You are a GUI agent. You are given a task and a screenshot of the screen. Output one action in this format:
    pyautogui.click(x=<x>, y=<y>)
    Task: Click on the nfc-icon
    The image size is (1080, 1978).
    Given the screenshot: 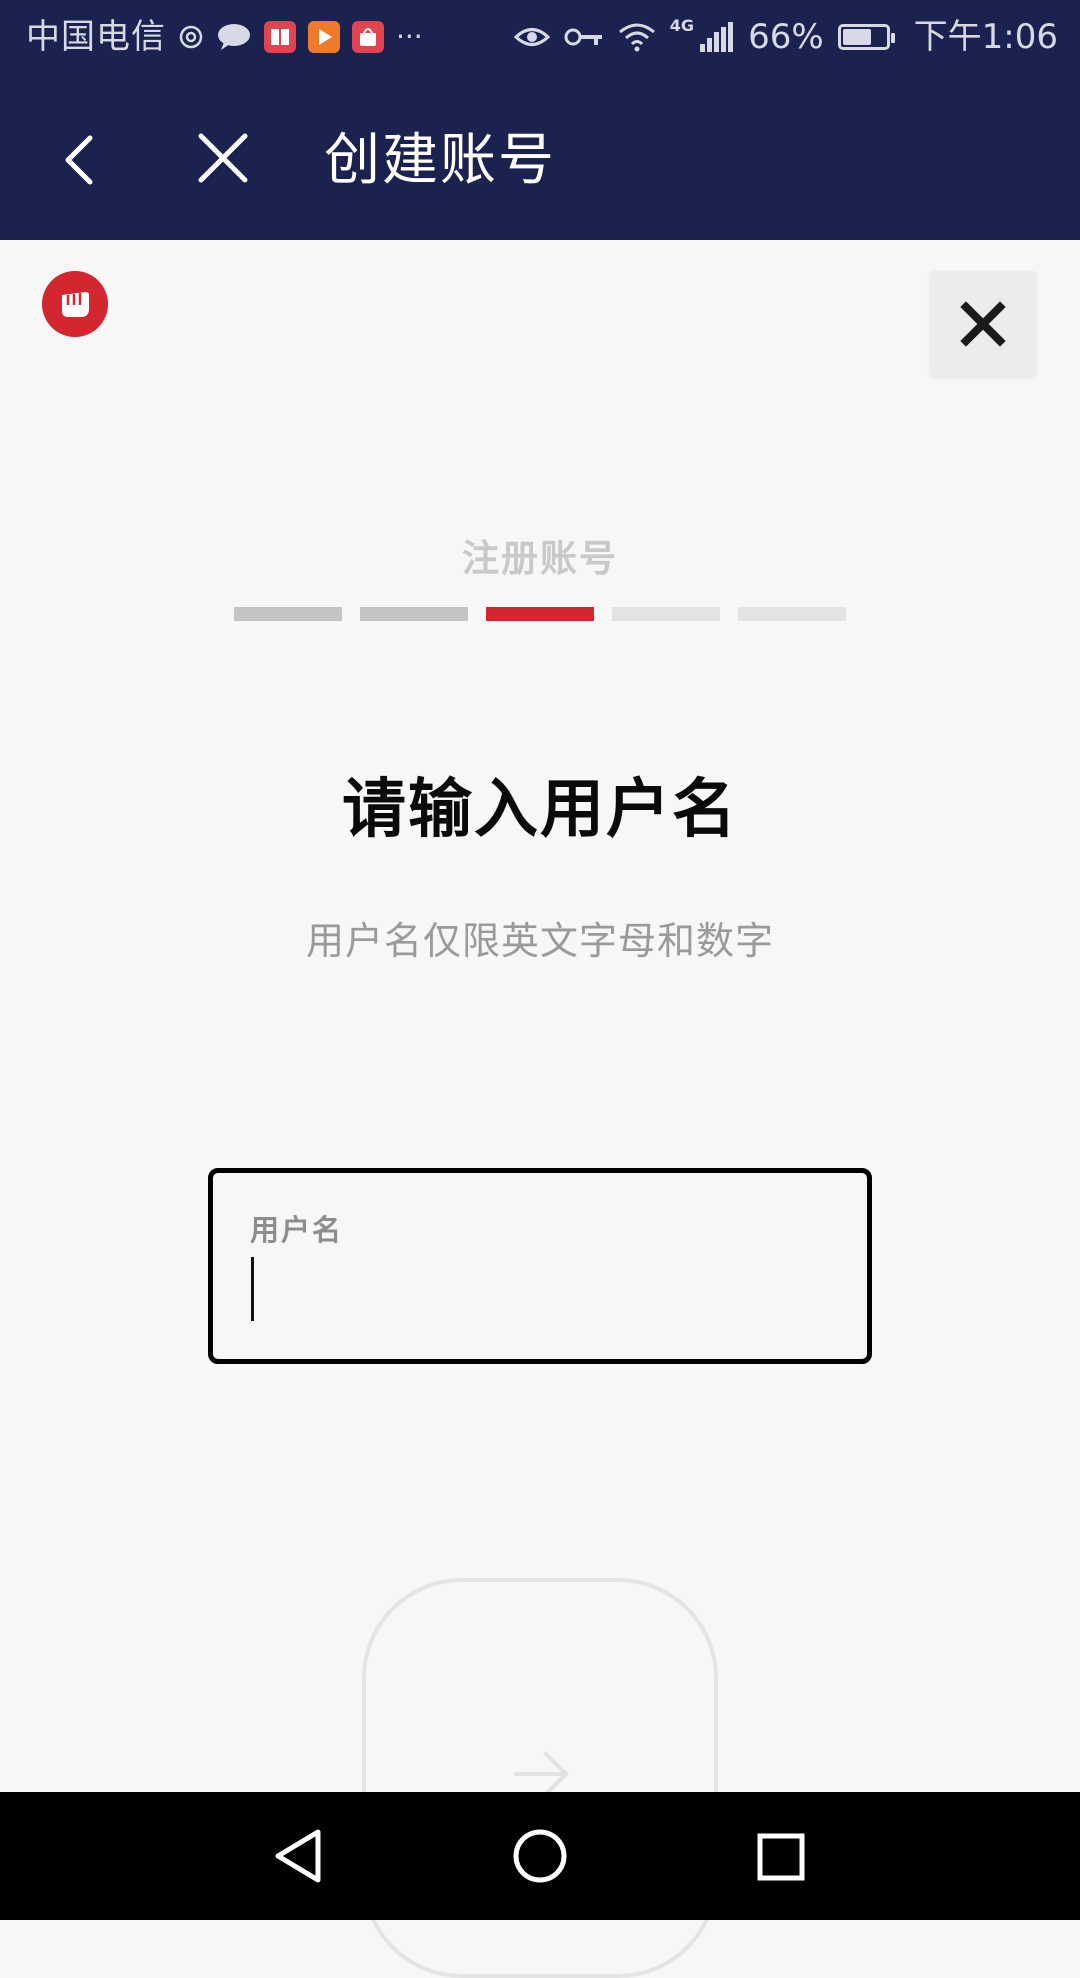 What is the action you would take?
    pyautogui.click(x=191, y=37)
    